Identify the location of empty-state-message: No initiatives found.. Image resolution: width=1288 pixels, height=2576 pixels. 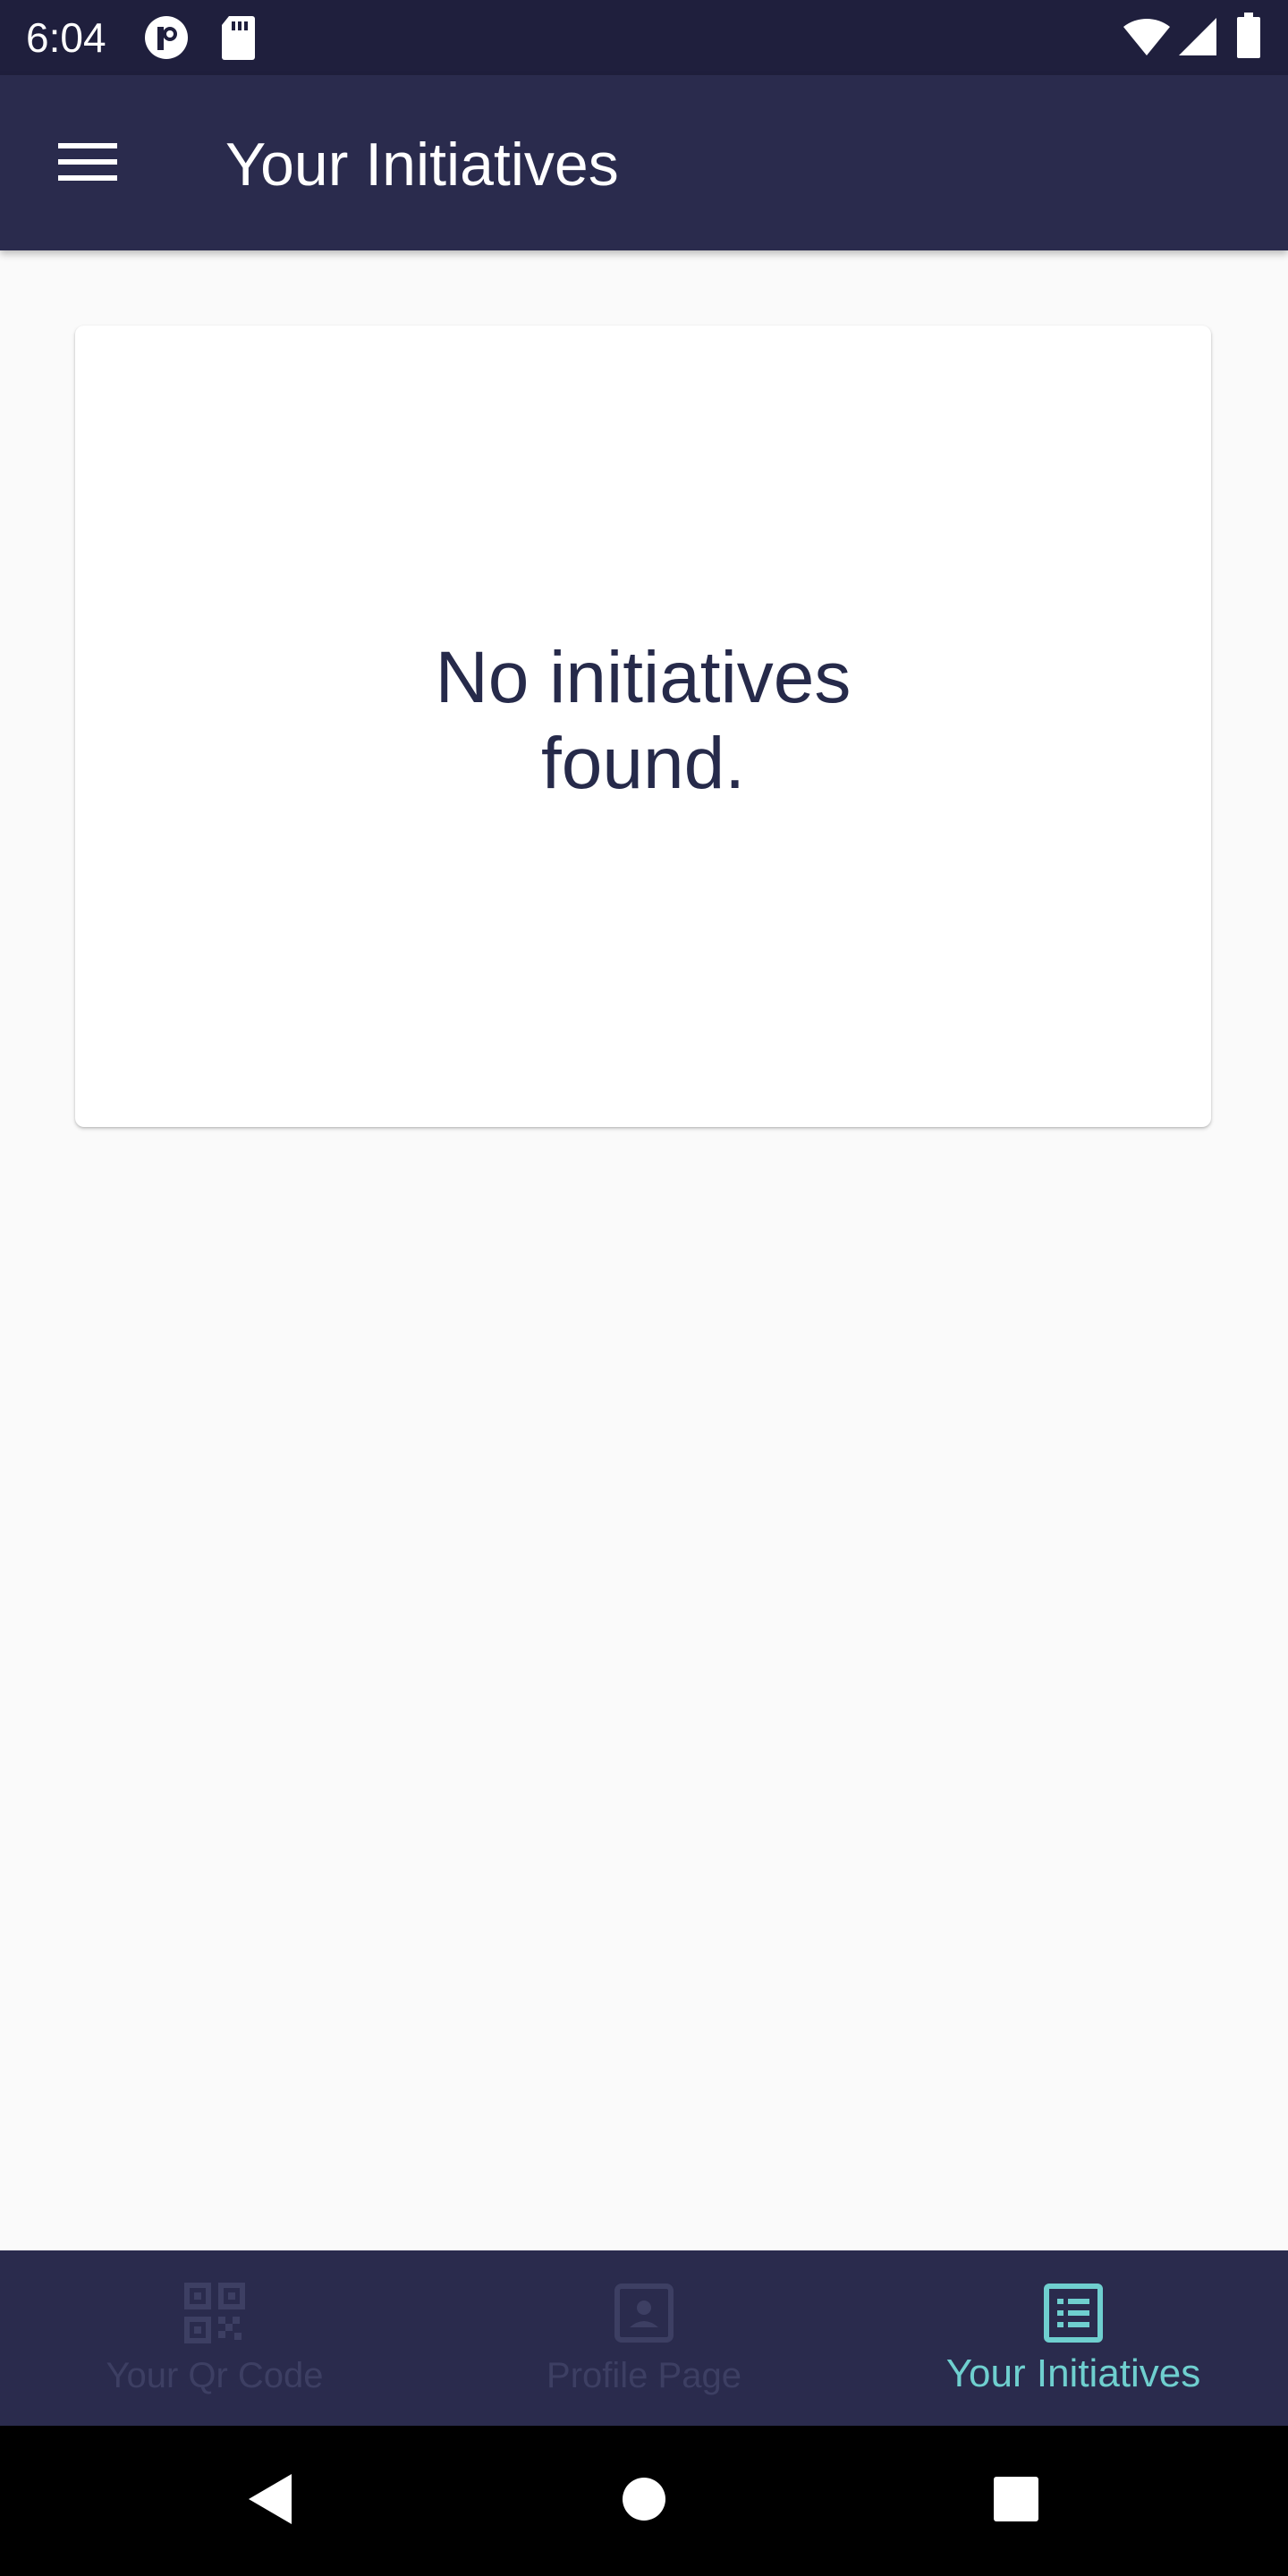
(643, 720).